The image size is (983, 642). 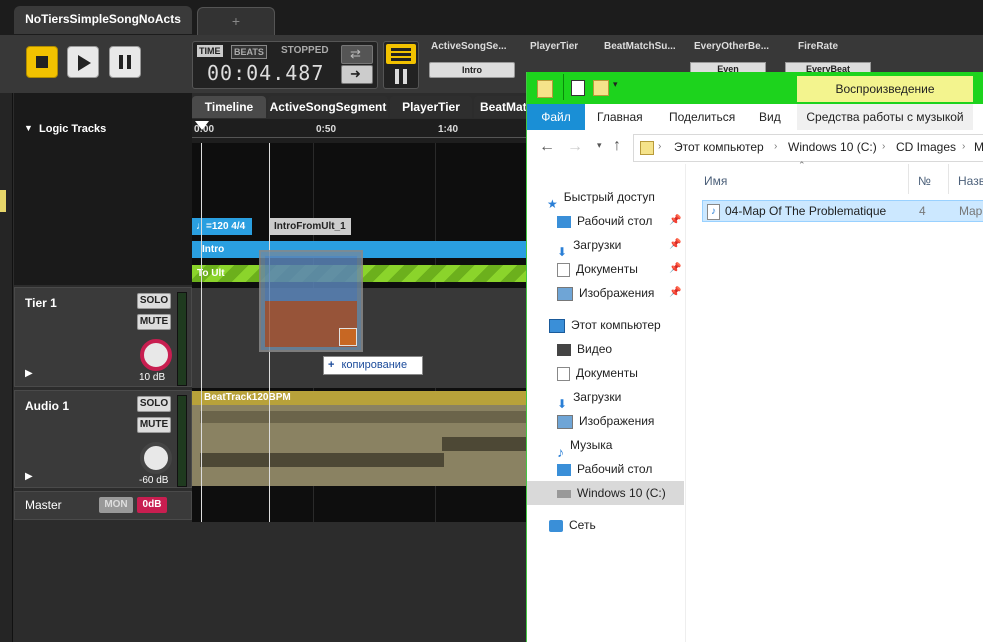 What do you see at coordinates (236, 21) in the screenshot?
I see `new-tab-button: +` at bounding box center [236, 21].